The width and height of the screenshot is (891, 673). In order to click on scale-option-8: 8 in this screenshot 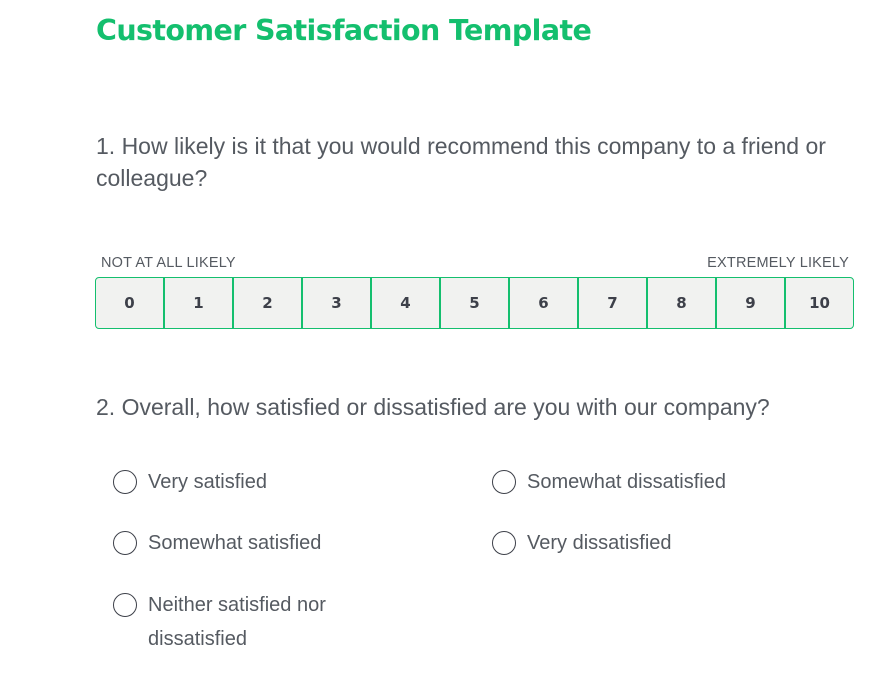, I will do `click(680, 303)`.